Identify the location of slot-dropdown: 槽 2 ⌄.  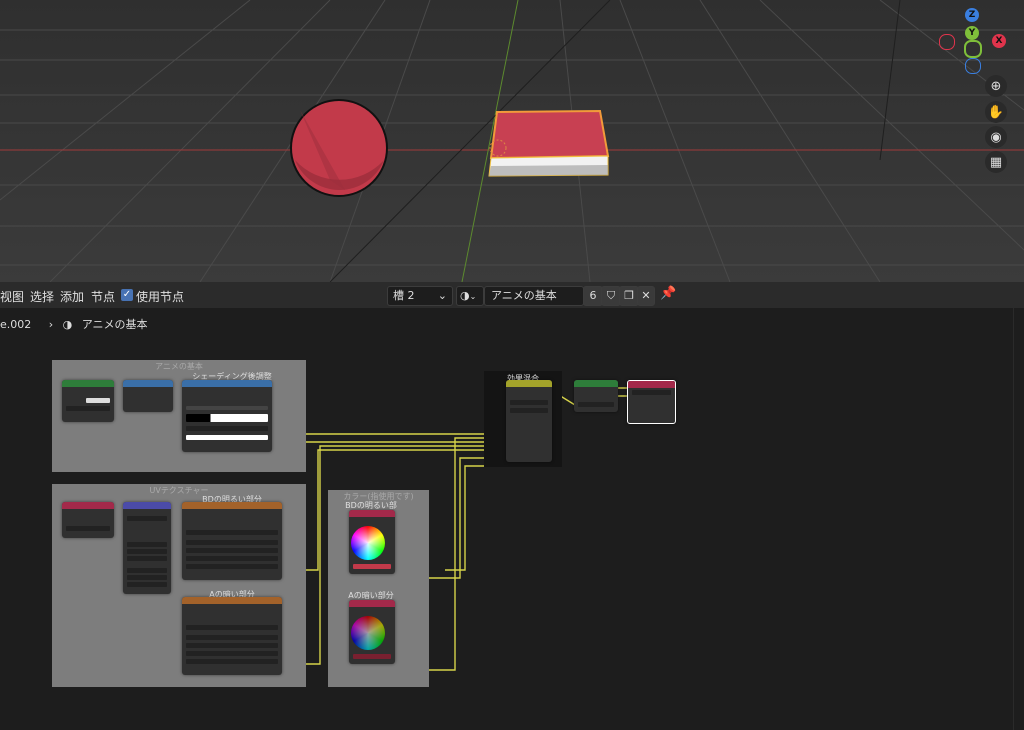
(420, 296).